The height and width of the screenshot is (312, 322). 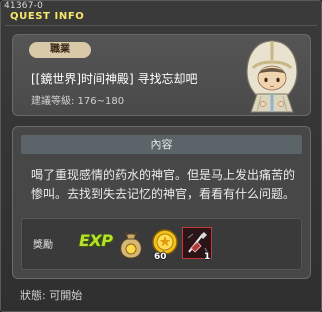 What do you see at coordinates (131, 244) in the screenshot?
I see `meso-bag-icon` at bounding box center [131, 244].